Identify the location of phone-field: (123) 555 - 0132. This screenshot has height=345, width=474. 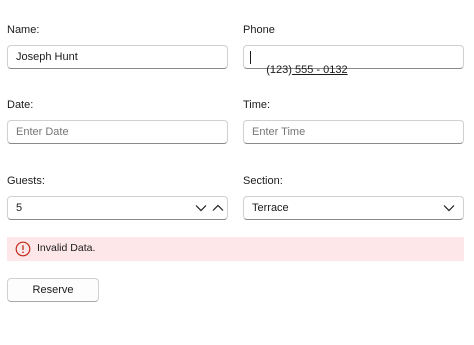
(353, 60).